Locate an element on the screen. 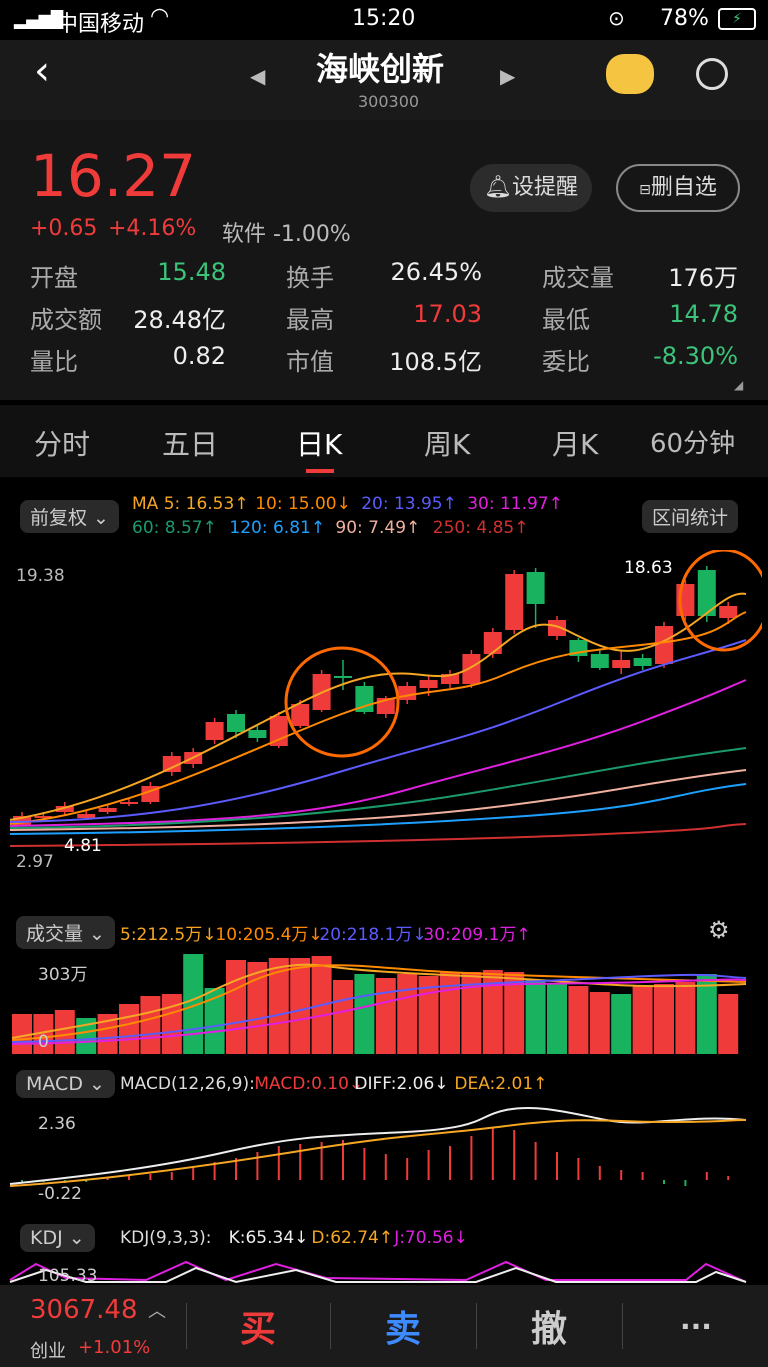 The height and width of the screenshot is (1367, 768). tab-60min: 60分钟 is located at coordinates (692, 441).